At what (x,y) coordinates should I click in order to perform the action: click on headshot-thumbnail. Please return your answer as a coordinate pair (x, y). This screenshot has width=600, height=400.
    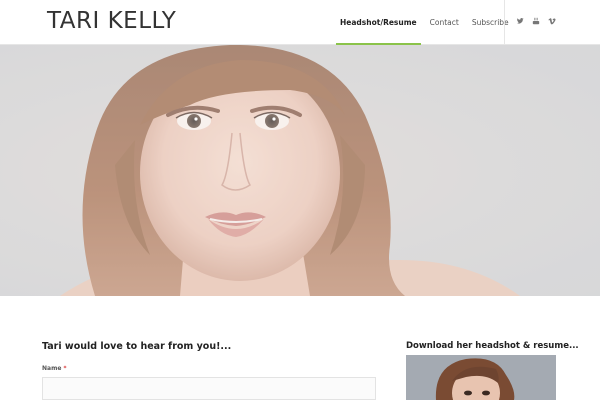
    Looking at the image, I should click on (481, 377).